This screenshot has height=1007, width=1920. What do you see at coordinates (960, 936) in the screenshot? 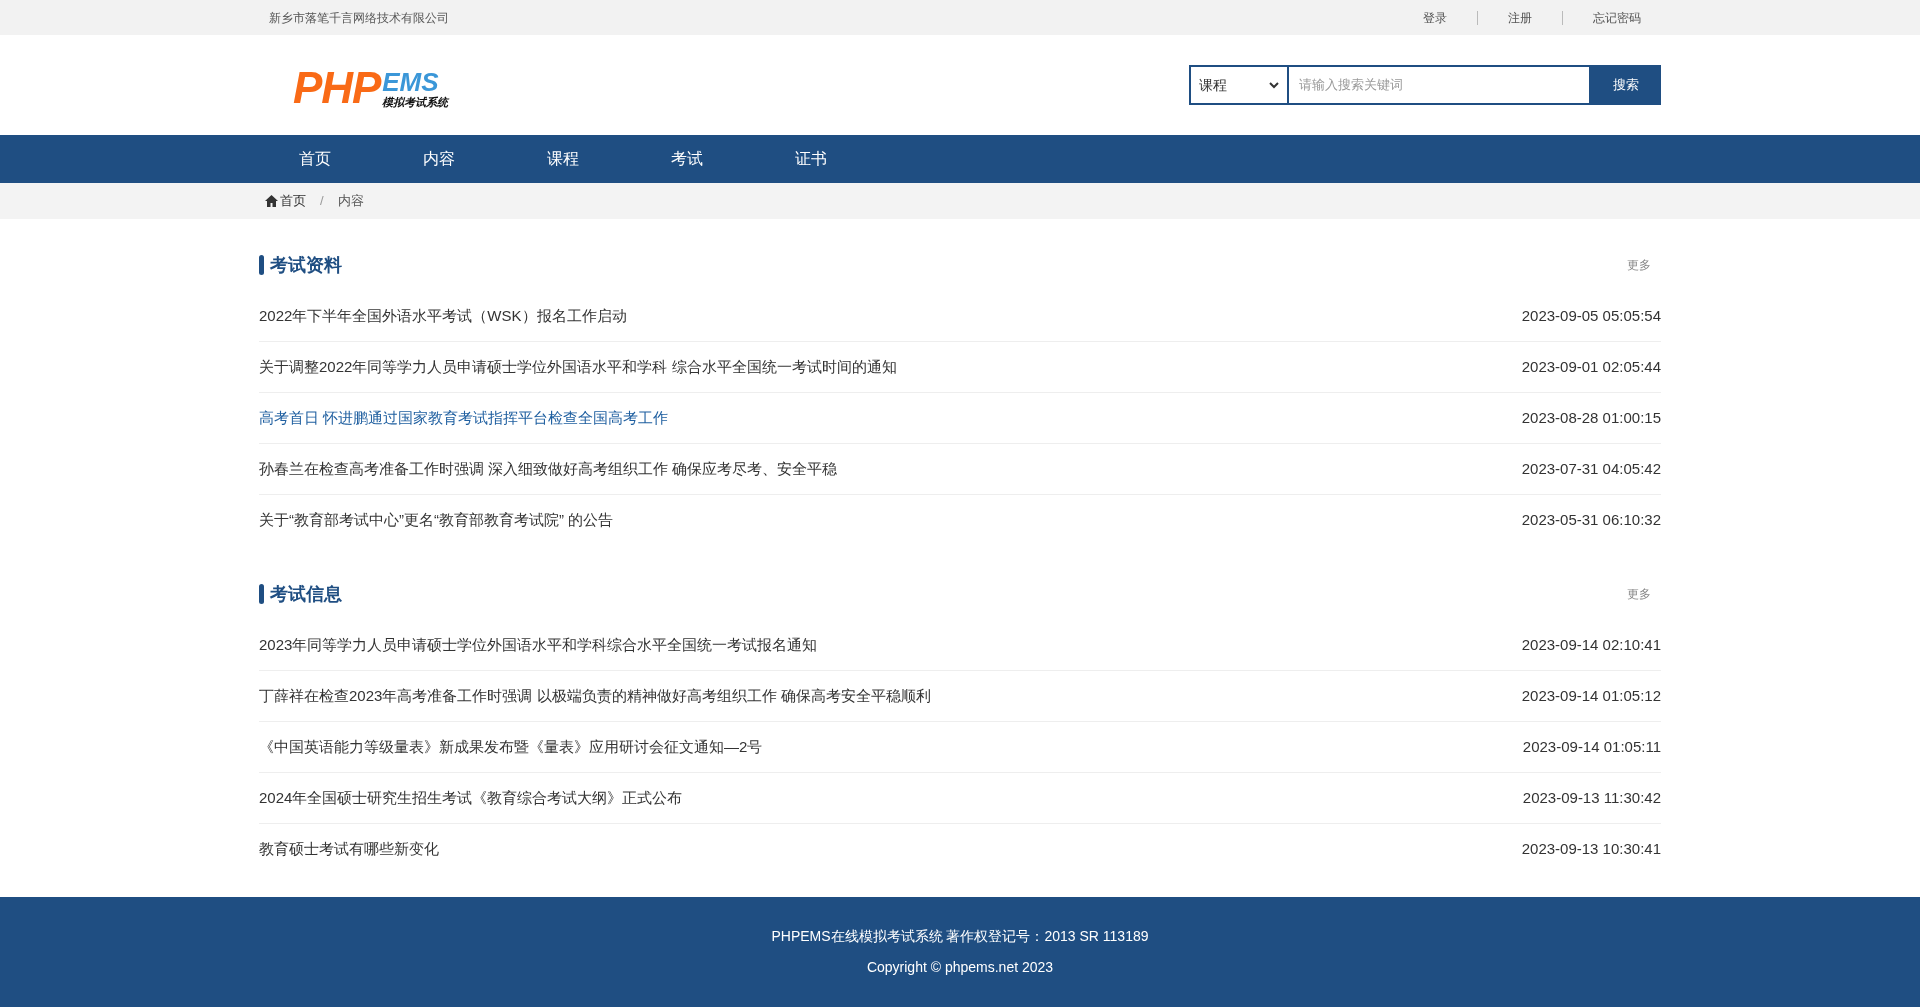
I see `footer-text: PHPEMS在线模拟考试系统 著作权登记号：2013 SR 113189` at bounding box center [960, 936].